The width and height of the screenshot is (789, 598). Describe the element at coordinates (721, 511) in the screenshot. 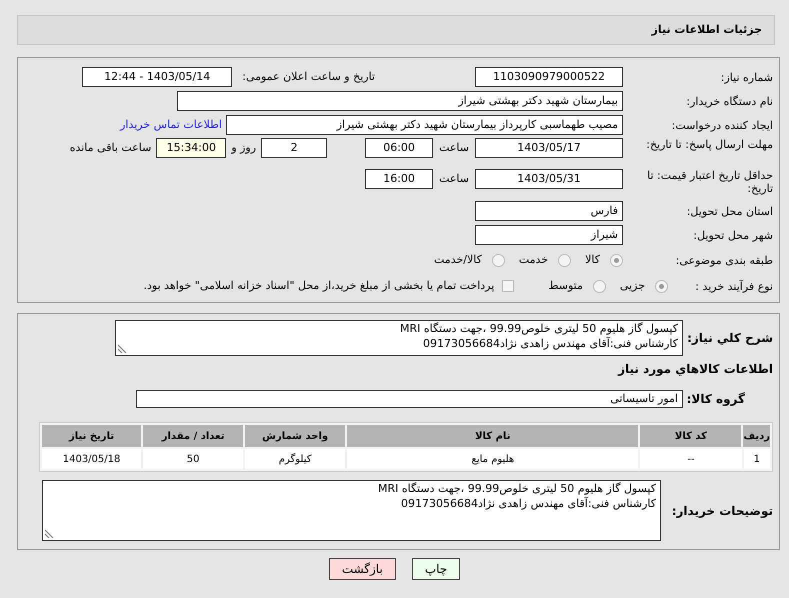

I see `buyer-notes-label: توضیحات خریدار:` at that location.